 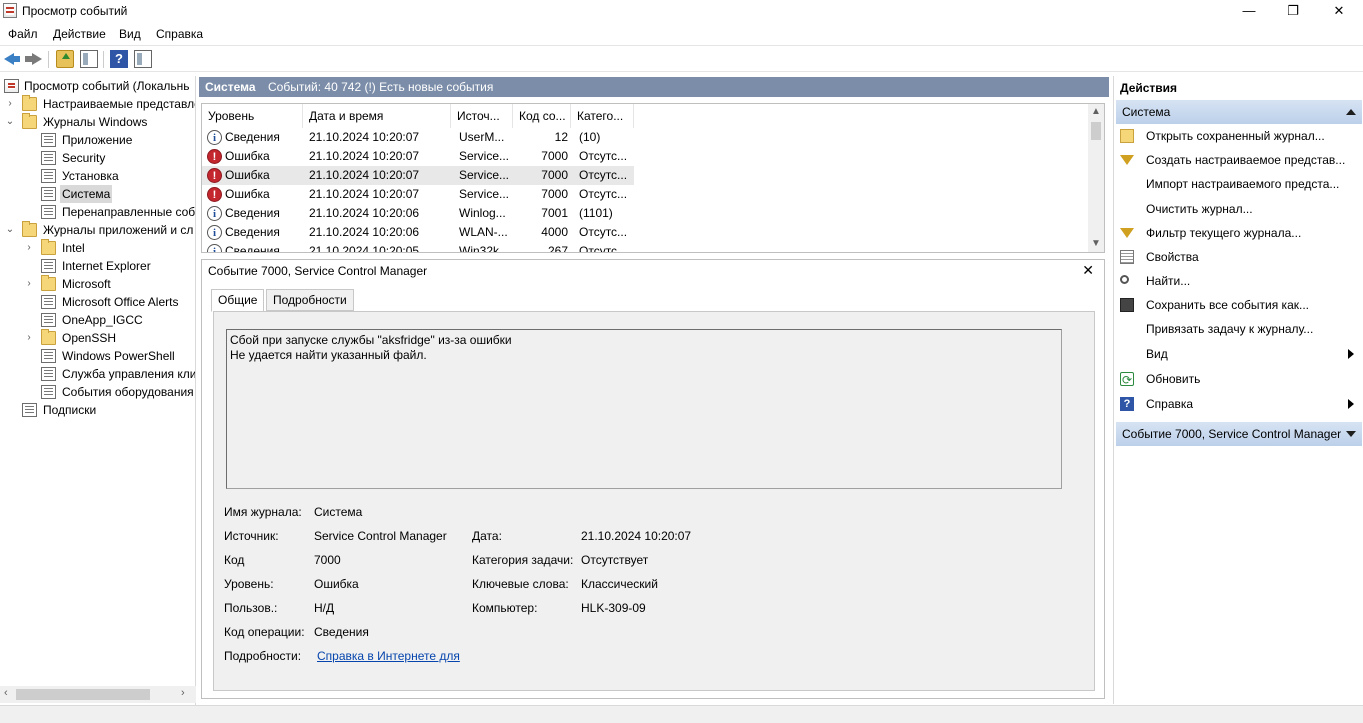 I want to click on forward-icon, so click(x=33, y=59).